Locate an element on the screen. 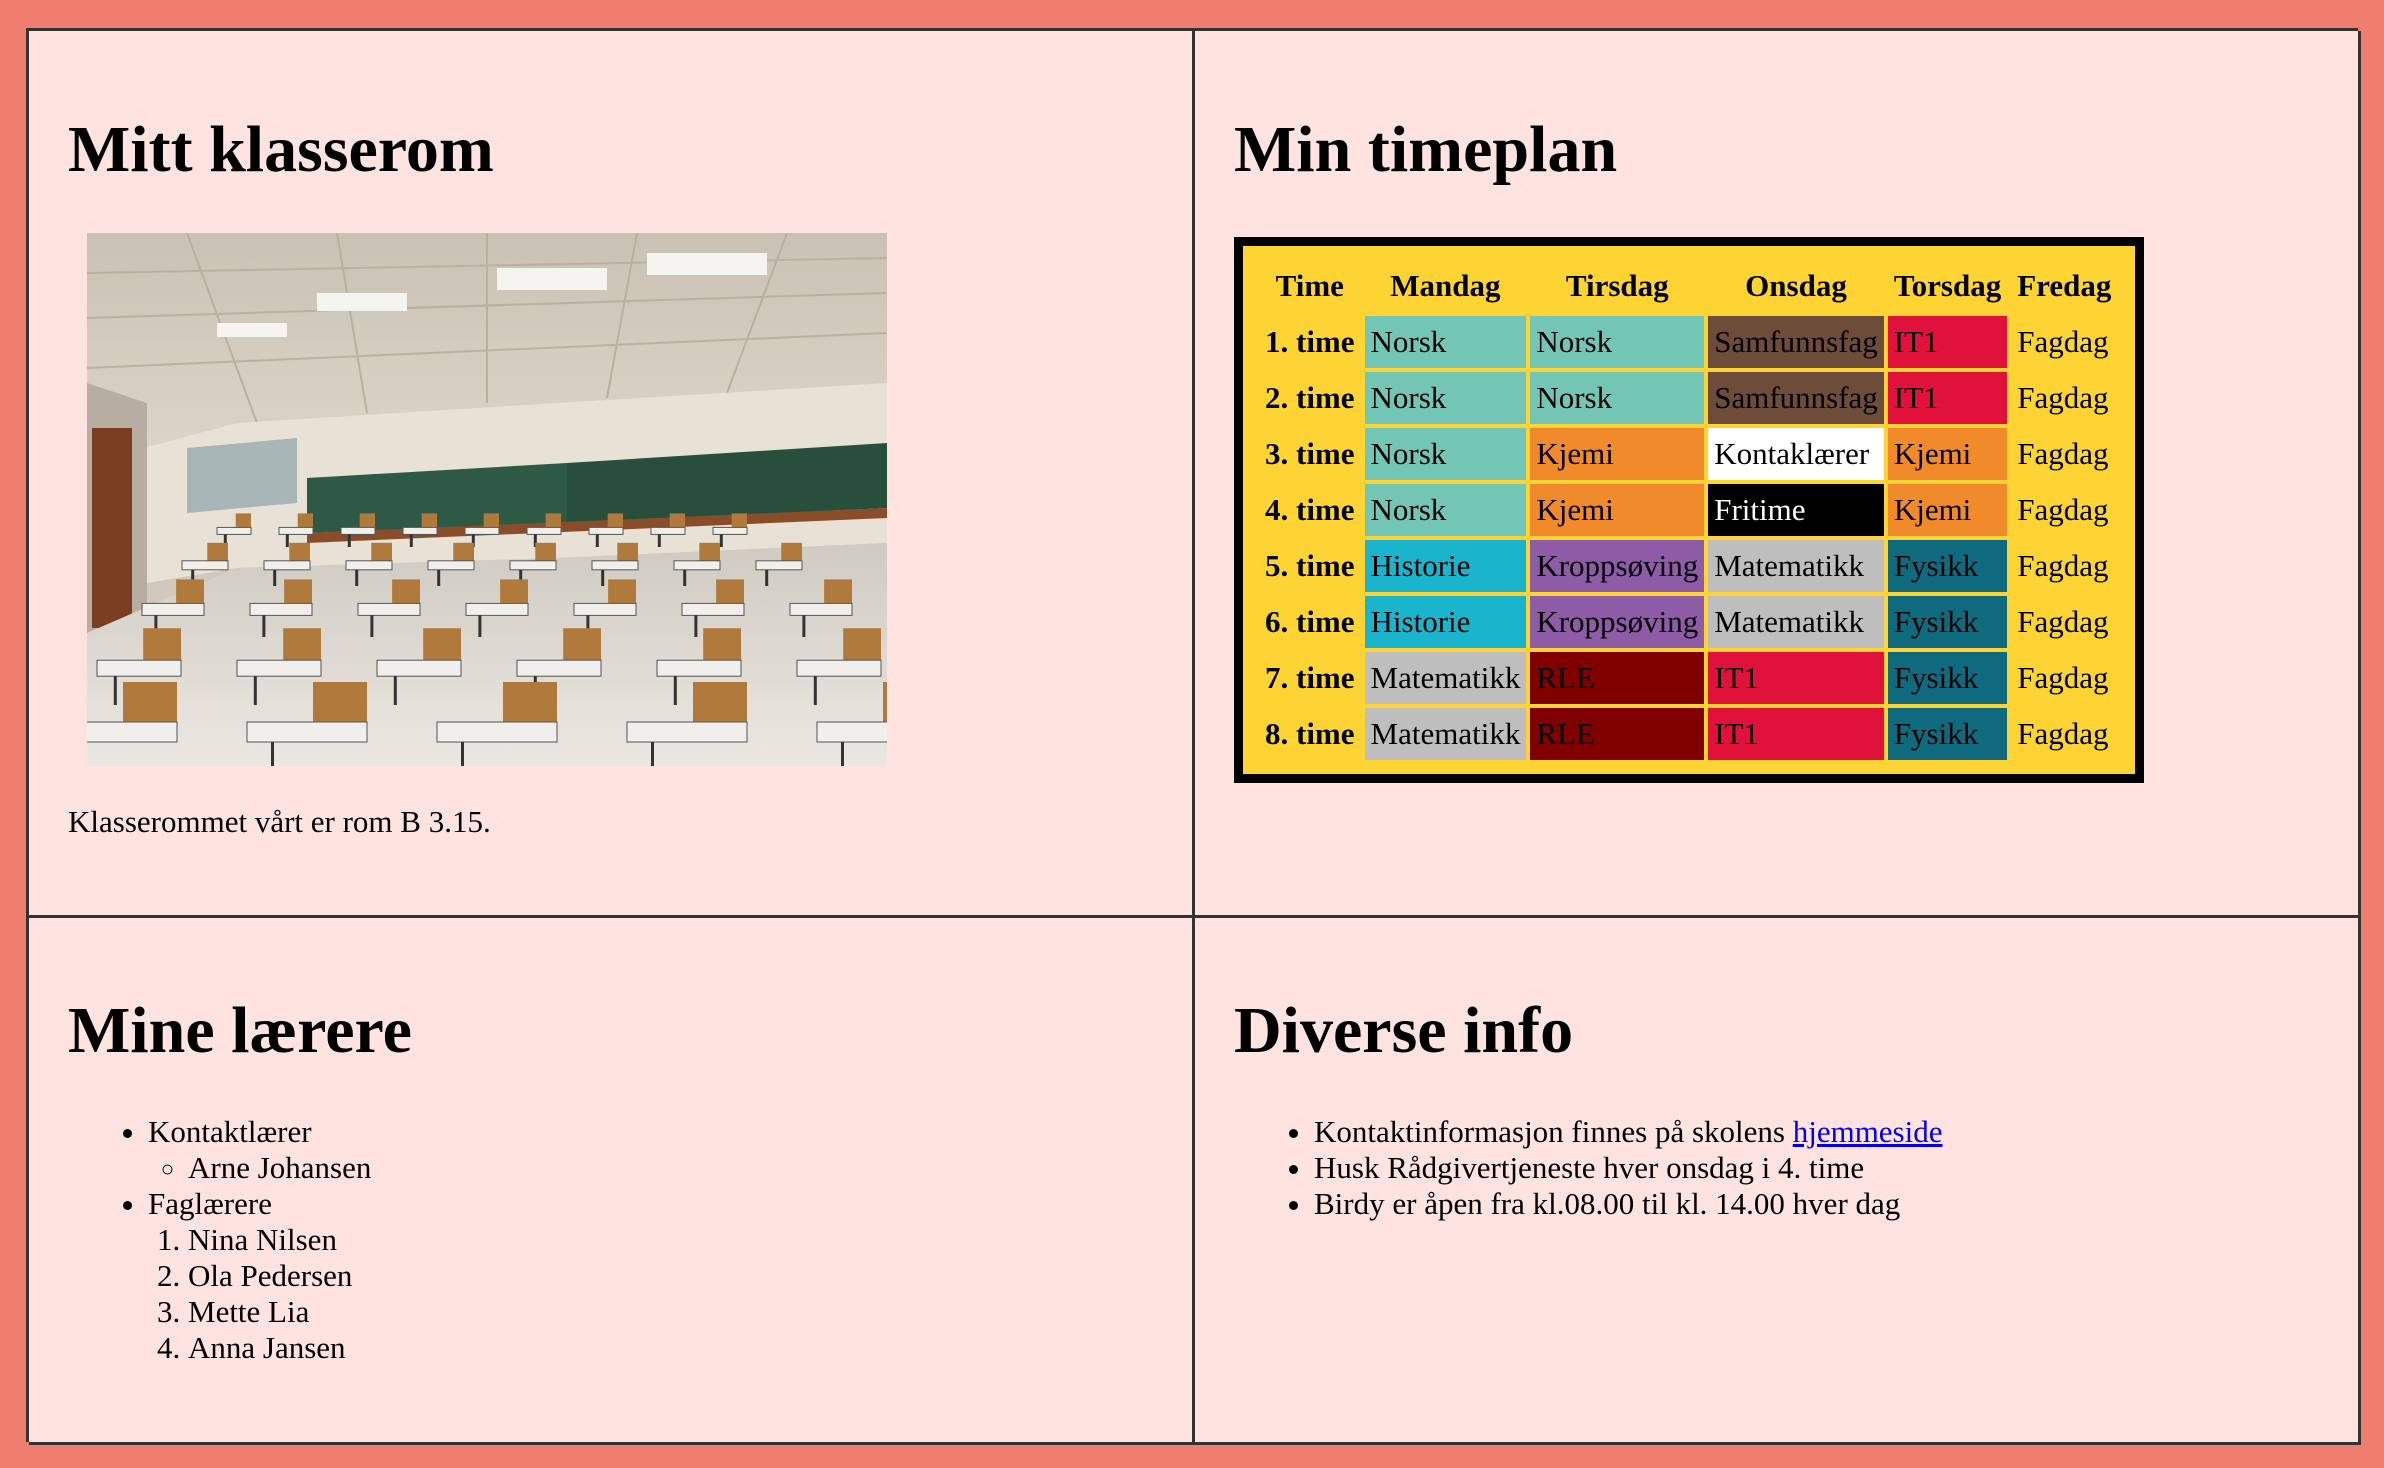 Image resolution: width=2384 pixels, height=1468 pixels. timetable-period: 4. time is located at coordinates (1310, 509).